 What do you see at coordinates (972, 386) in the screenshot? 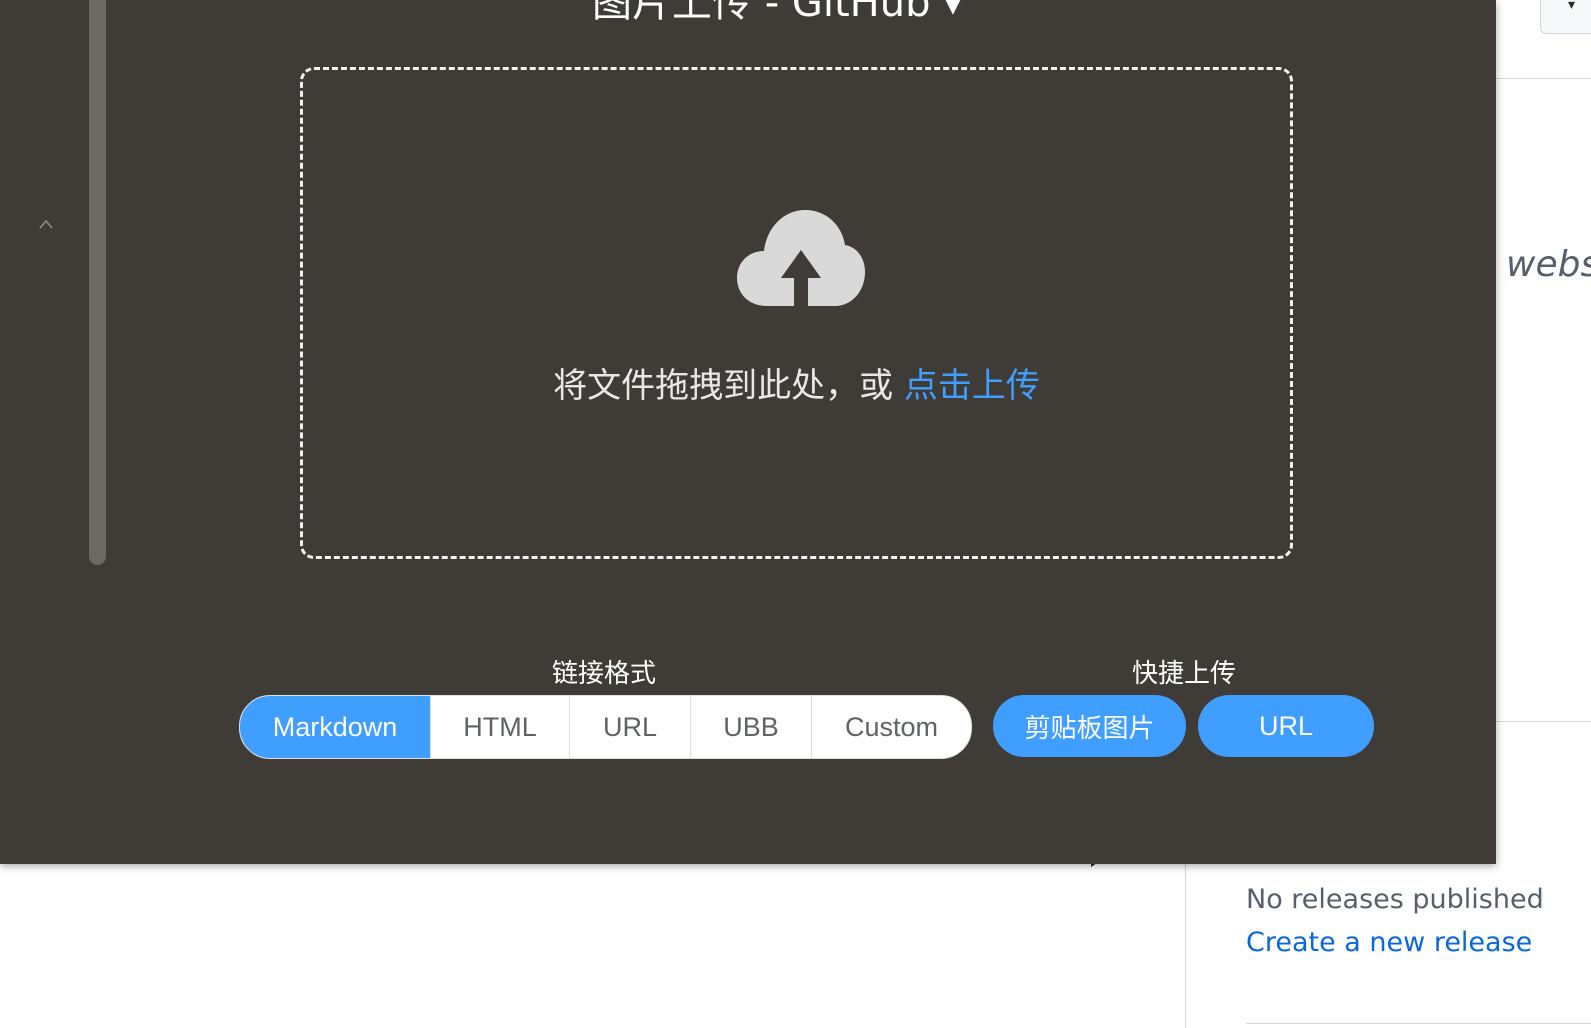
I see `click-upload-link: 点击上传` at bounding box center [972, 386].